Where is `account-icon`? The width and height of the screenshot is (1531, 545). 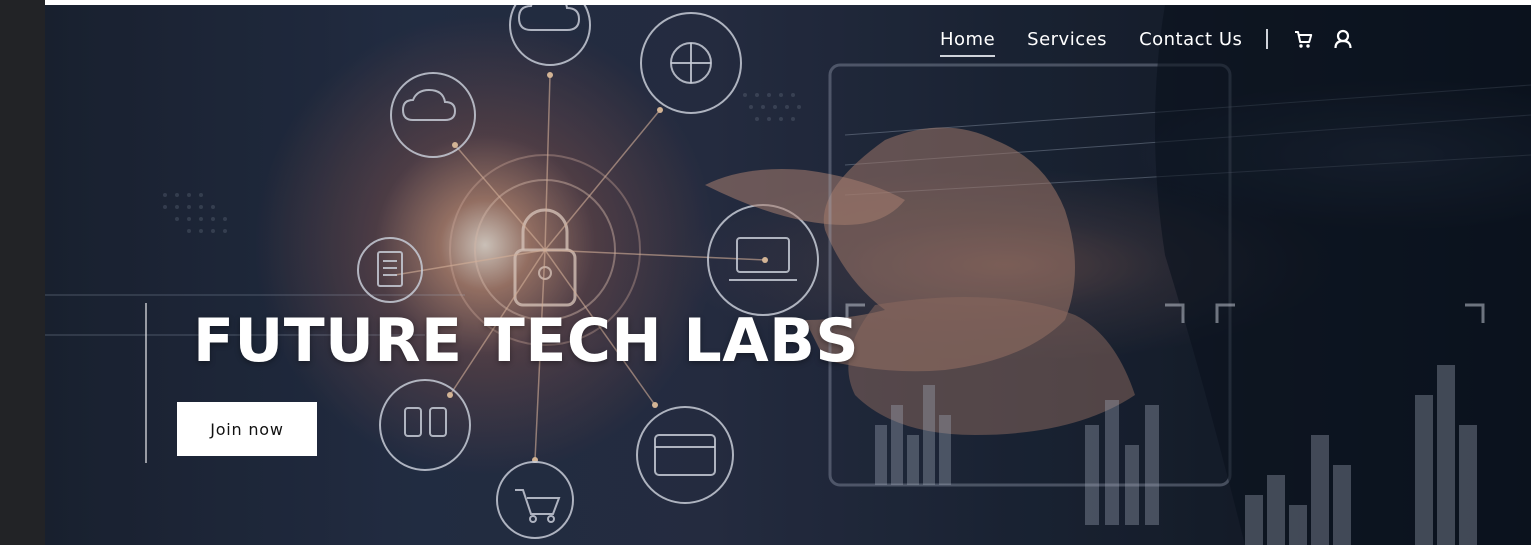 account-icon is located at coordinates (1343, 39).